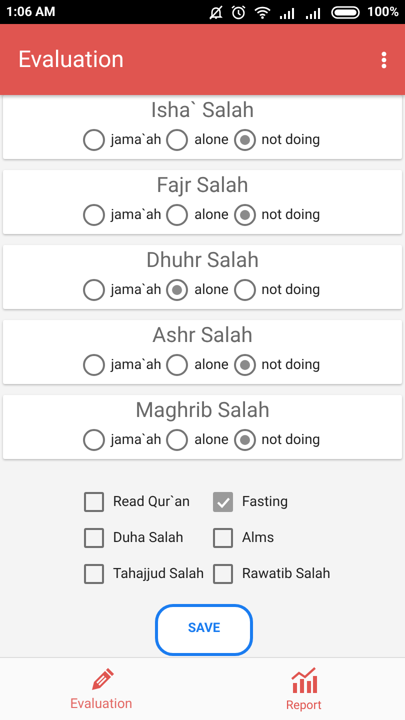 This screenshot has width=405, height=720. What do you see at coordinates (238, 12) in the screenshot?
I see `alarm-icon` at bounding box center [238, 12].